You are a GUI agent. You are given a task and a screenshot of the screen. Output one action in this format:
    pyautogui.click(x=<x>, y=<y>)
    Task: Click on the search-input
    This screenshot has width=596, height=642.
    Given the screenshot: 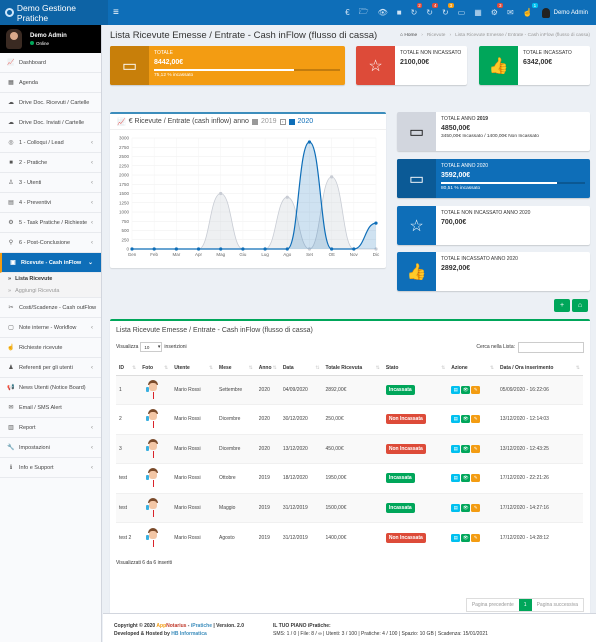 What is the action you would take?
    pyautogui.click(x=551, y=347)
    